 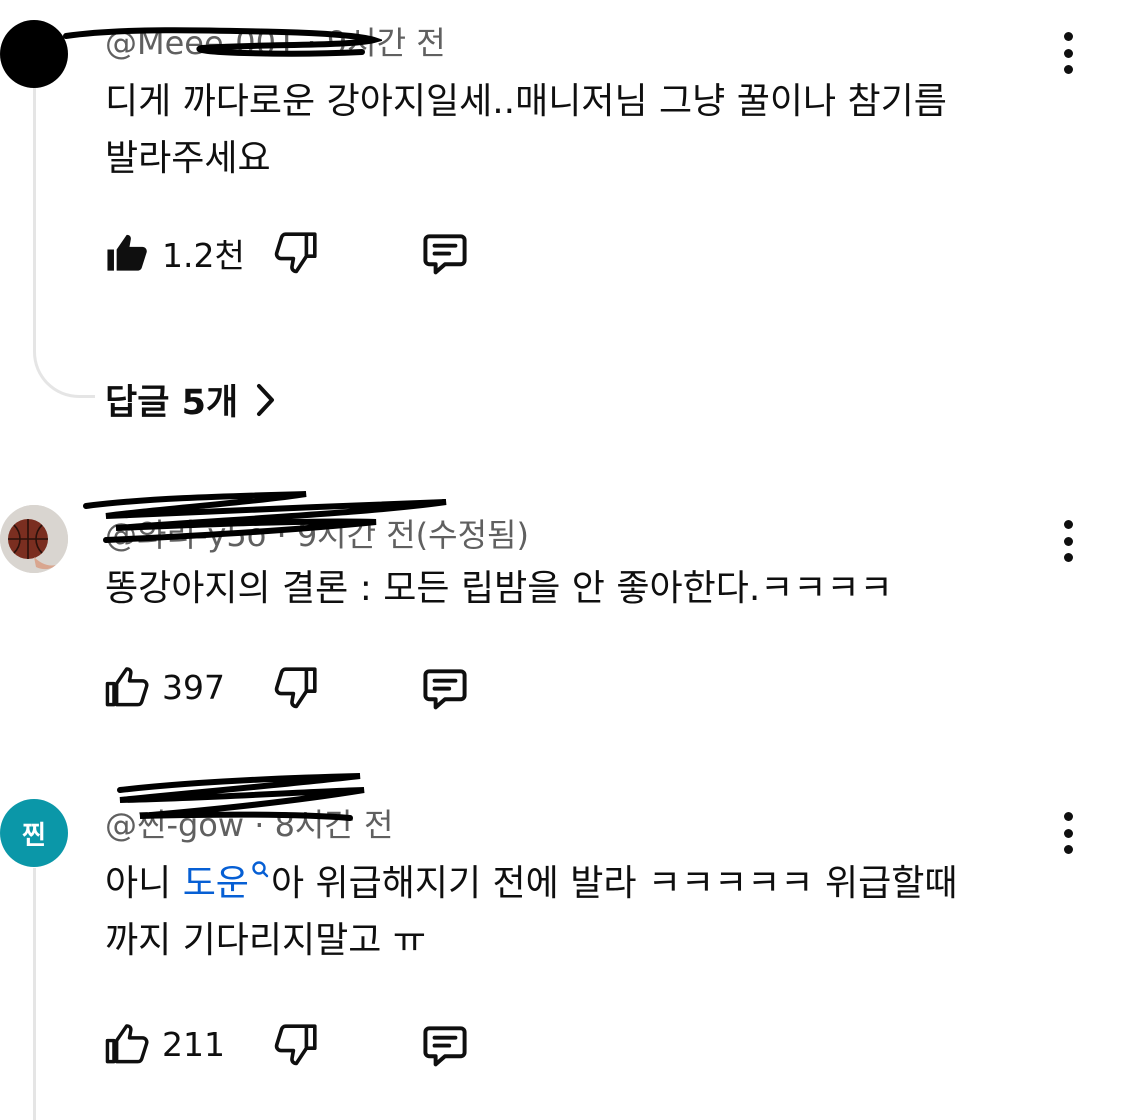 I want to click on comment-1-meta: @Meee-001 · 9시간 전, so click(x=275, y=43).